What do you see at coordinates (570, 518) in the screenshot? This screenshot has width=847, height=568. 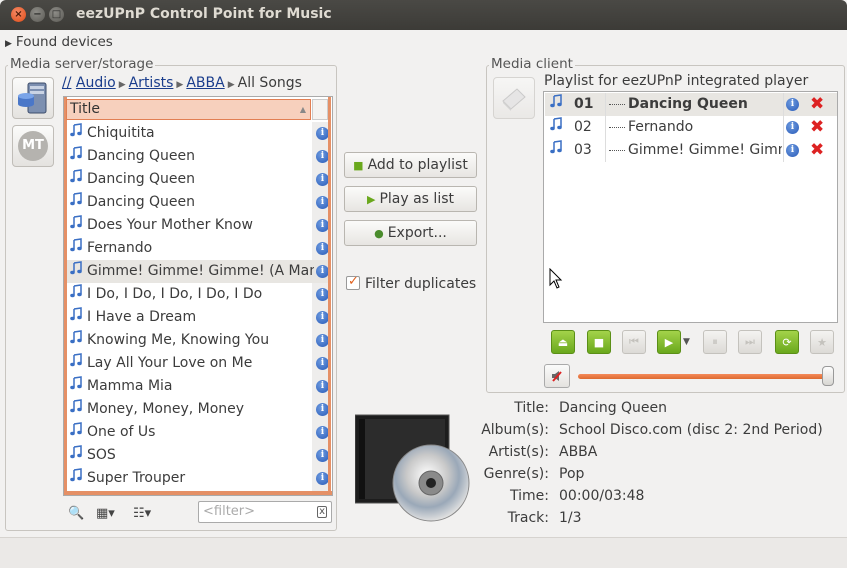 I see `track-value: 1/3` at bounding box center [570, 518].